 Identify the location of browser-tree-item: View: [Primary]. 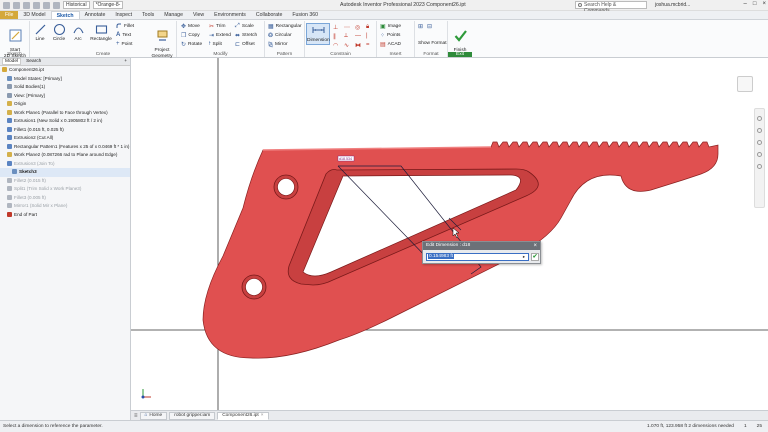
(65, 96).